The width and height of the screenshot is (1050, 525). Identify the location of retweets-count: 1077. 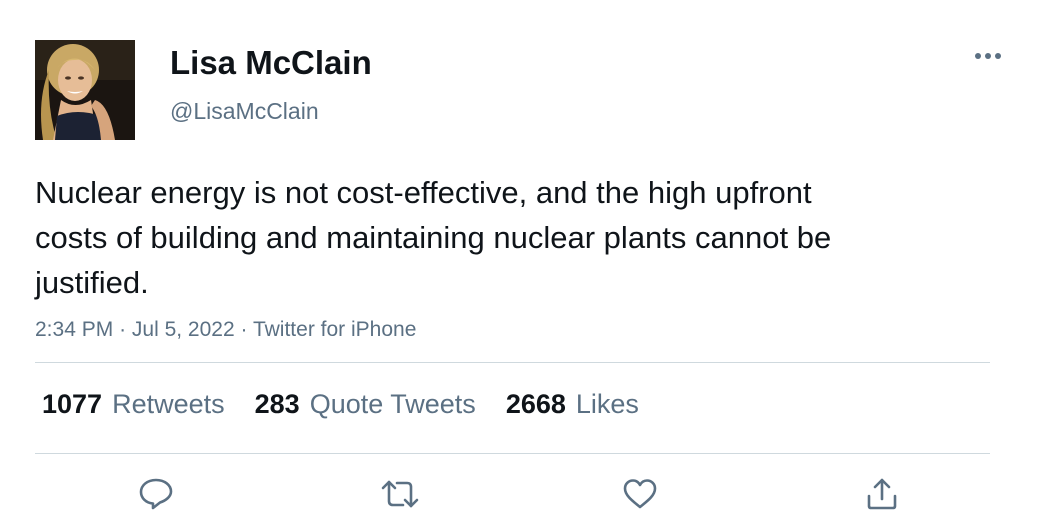
(72, 404).